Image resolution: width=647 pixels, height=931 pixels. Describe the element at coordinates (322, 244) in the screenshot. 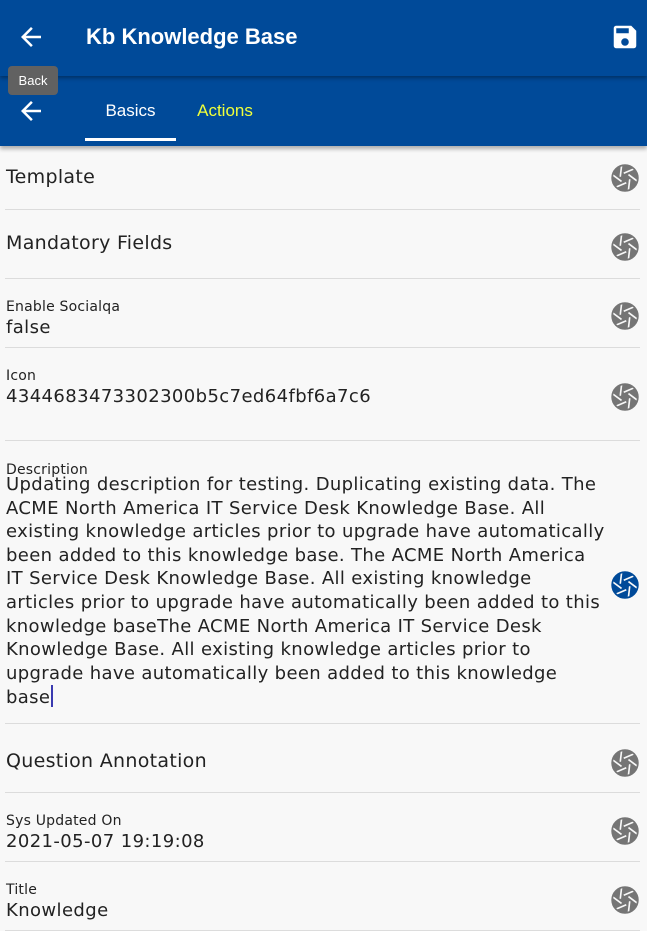

I see `field-row-mandatory-fields: Mandatory Fields` at that location.